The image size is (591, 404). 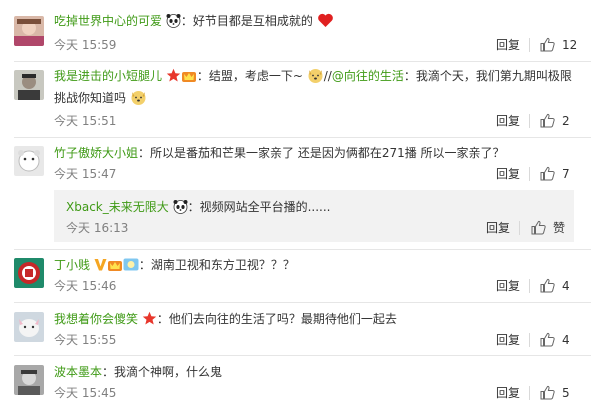 I want to click on comment-time: 今天 15:45, so click(x=85, y=393).